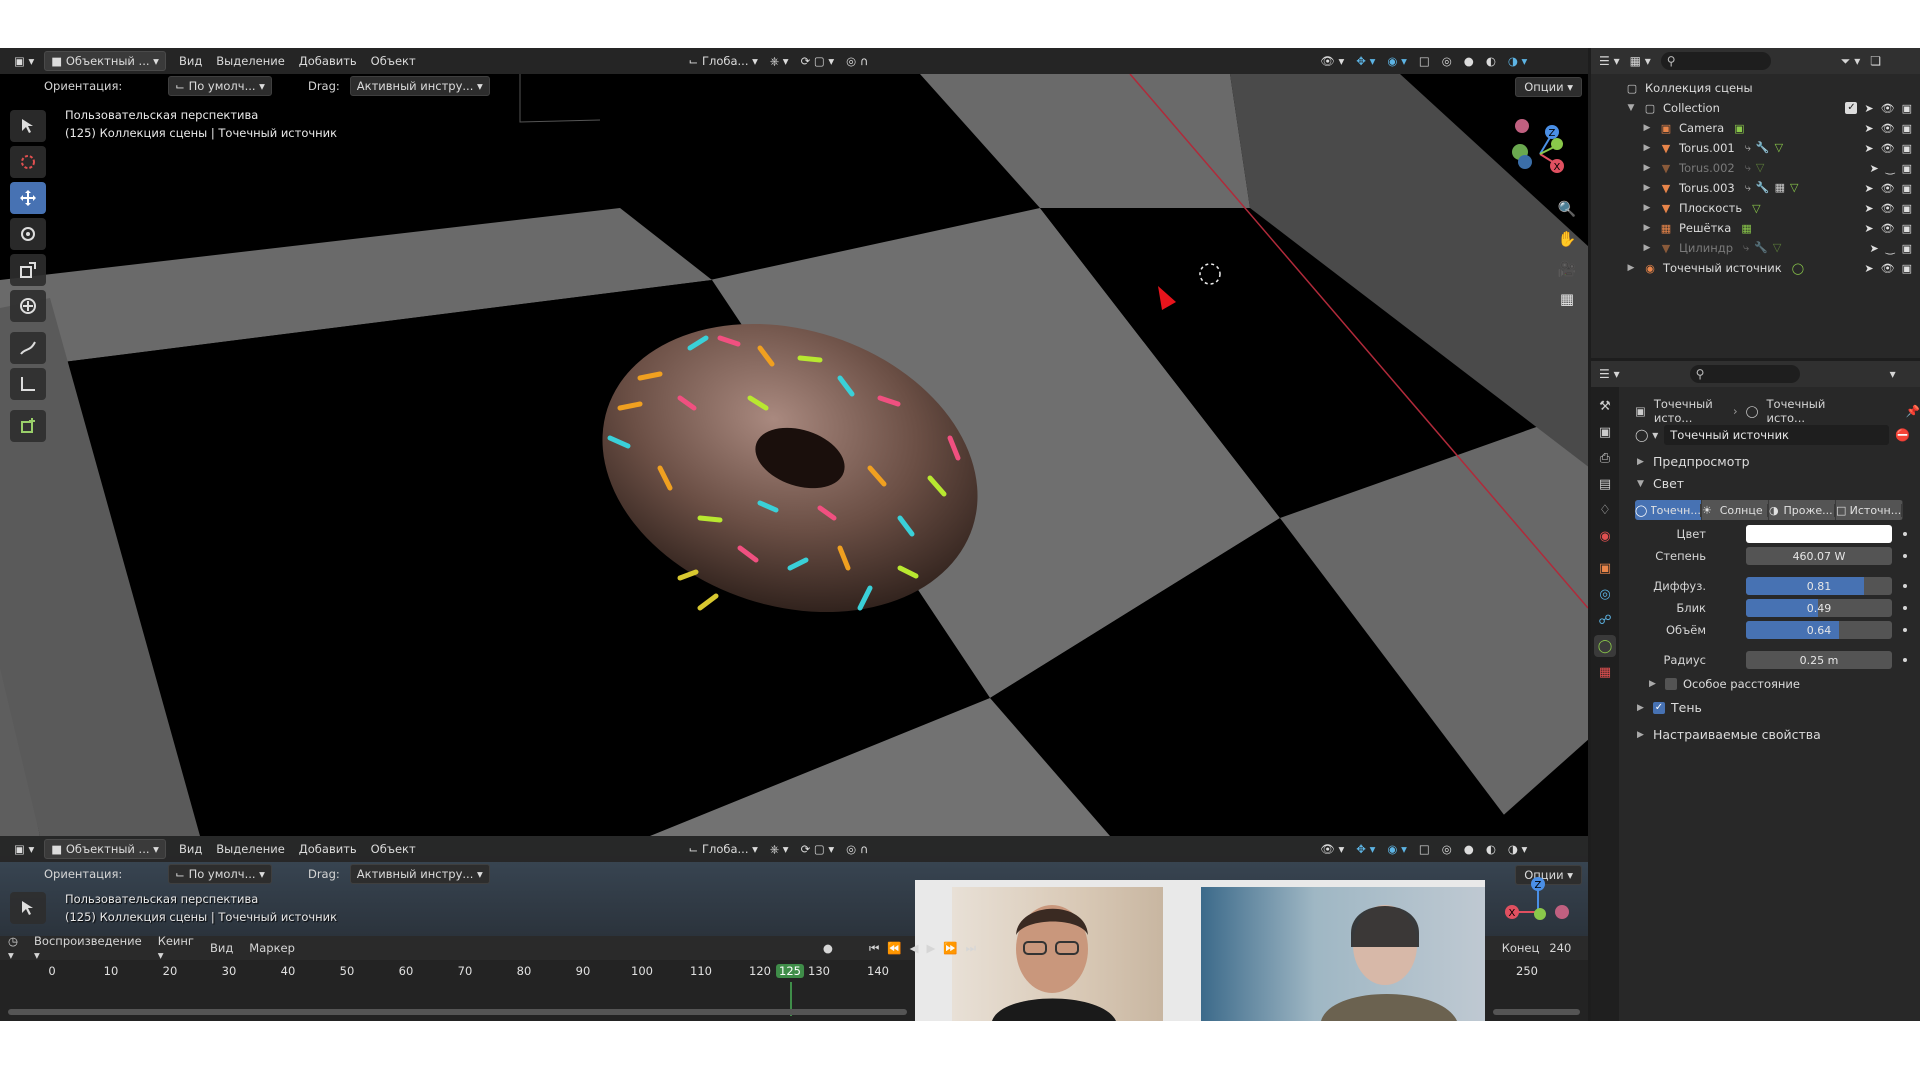 This screenshot has height=1080, width=1920. What do you see at coordinates (1850, 61) in the screenshot?
I see `filter-icon: ⏷ ▾` at bounding box center [1850, 61].